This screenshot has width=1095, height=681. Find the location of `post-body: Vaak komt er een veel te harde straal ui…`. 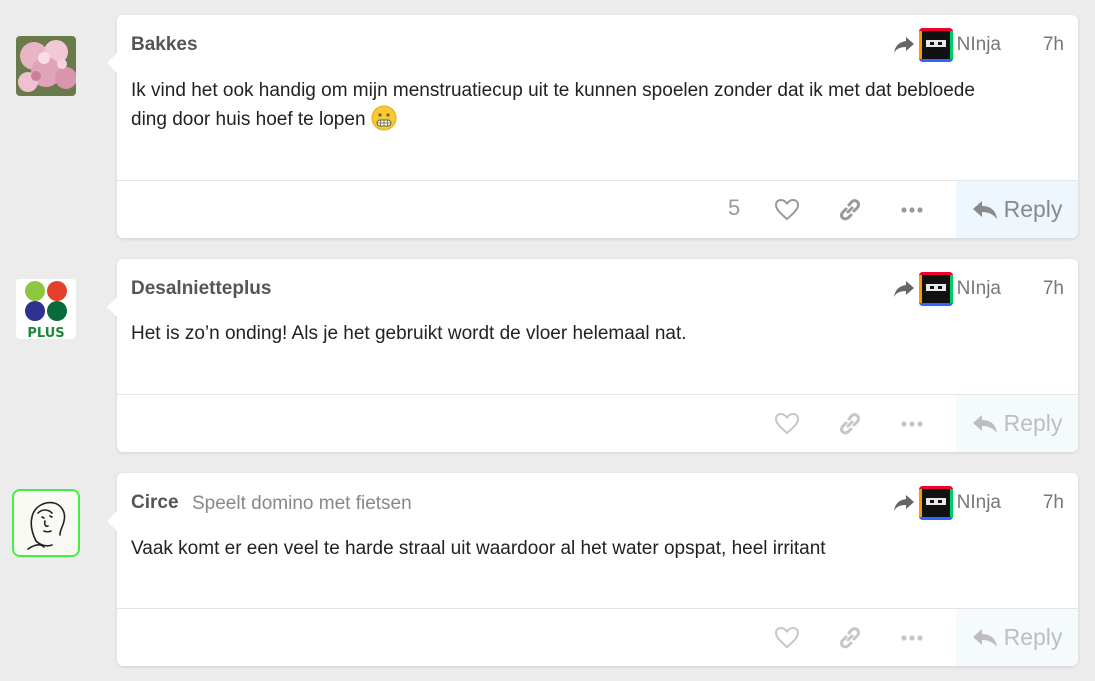

post-body: Vaak komt er een veel te harde straal ui… is located at coordinates (597, 548).